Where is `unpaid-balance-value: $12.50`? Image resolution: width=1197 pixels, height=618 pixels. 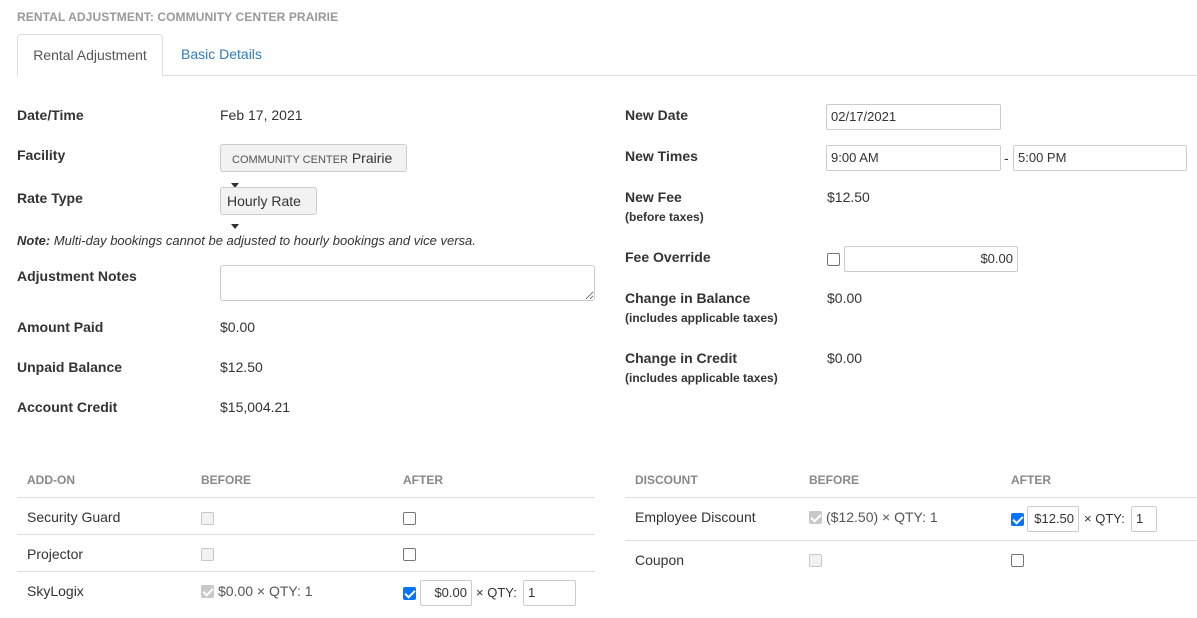 unpaid-balance-value: $12.50 is located at coordinates (241, 367).